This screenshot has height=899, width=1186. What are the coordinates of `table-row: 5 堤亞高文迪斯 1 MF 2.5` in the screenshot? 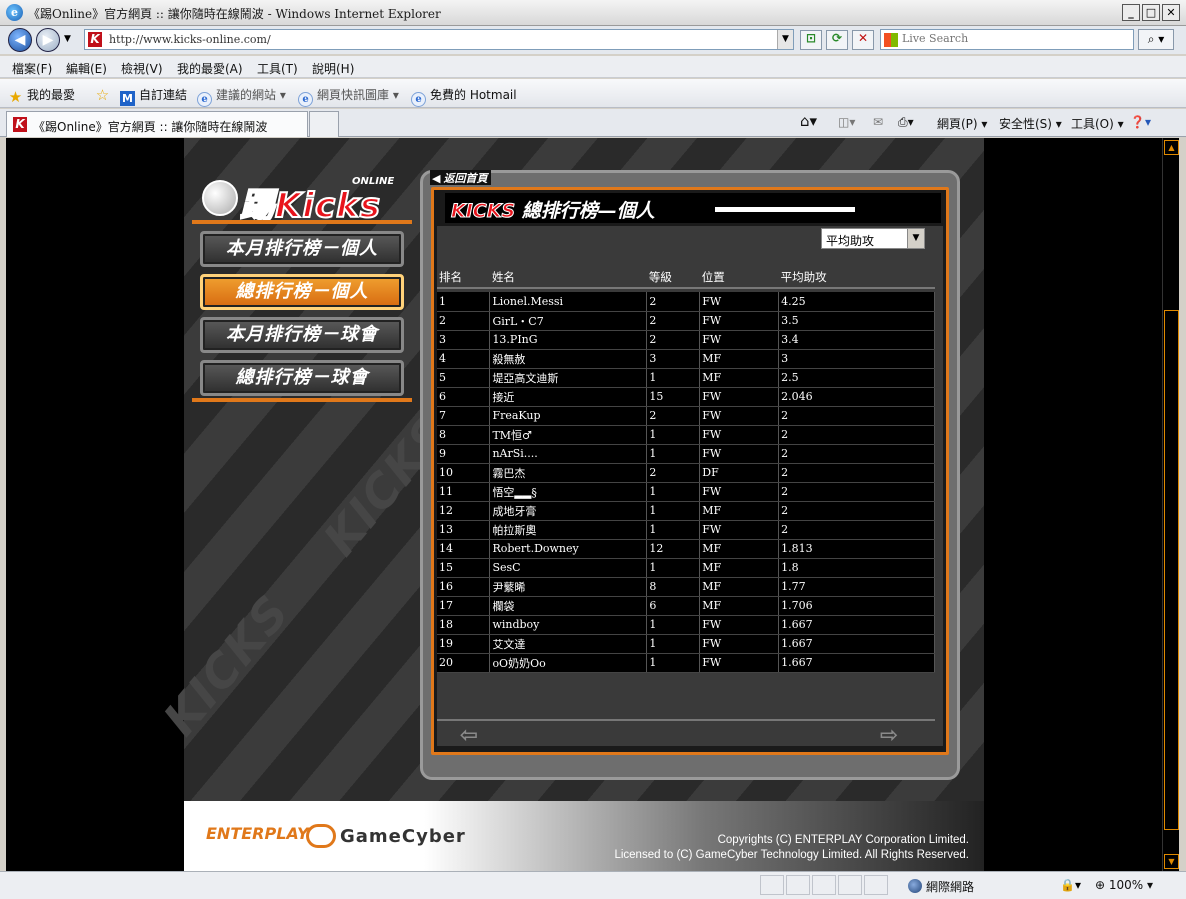 It's located at (686, 378).